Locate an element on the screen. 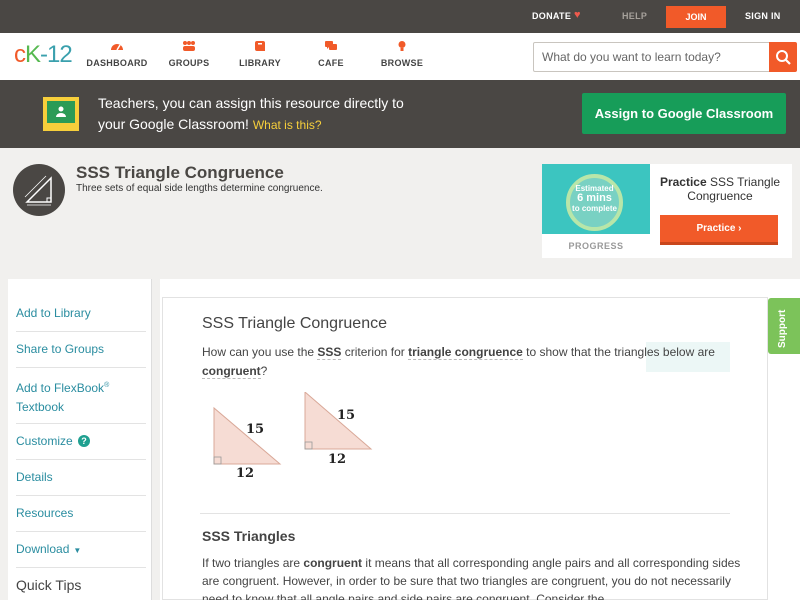 Image resolution: width=800 pixels, height=600 pixels. sidebar-item-add-to-flexbook: Add to FlexBook® Textbook is located at coordinates (81, 400).